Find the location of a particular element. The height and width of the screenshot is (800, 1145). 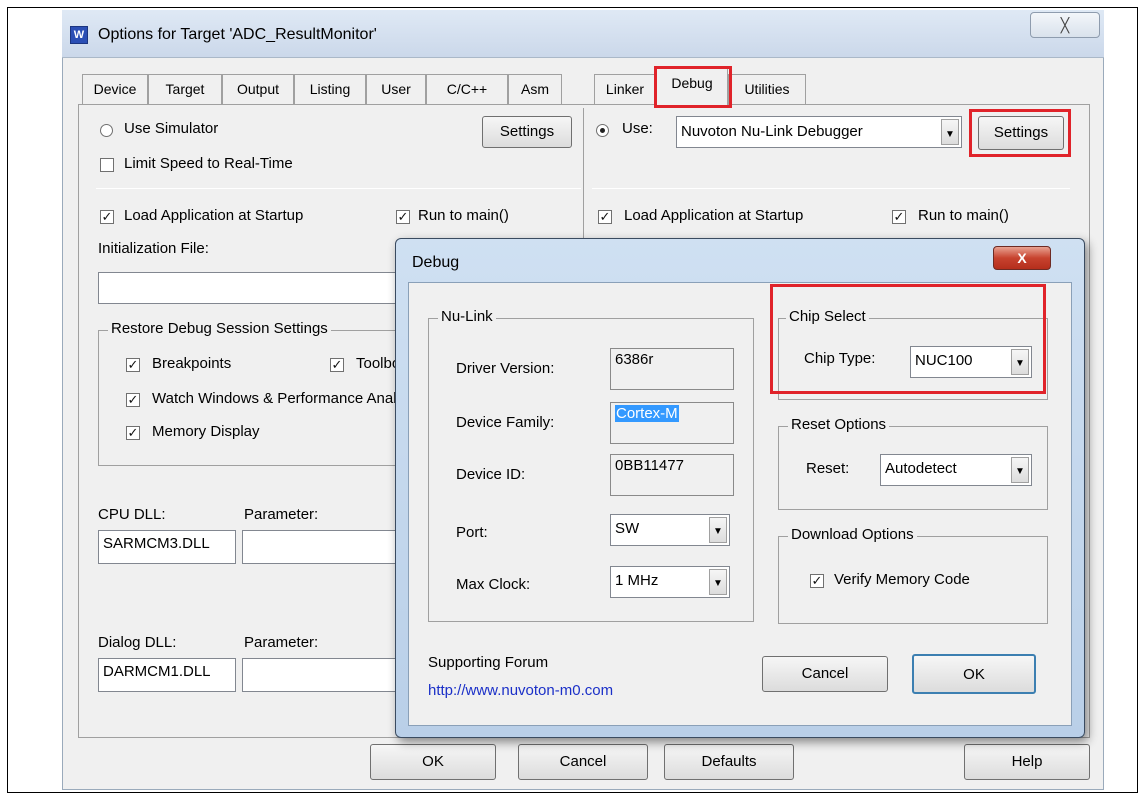

use-debugger-radio is located at coordinates (602, 130).